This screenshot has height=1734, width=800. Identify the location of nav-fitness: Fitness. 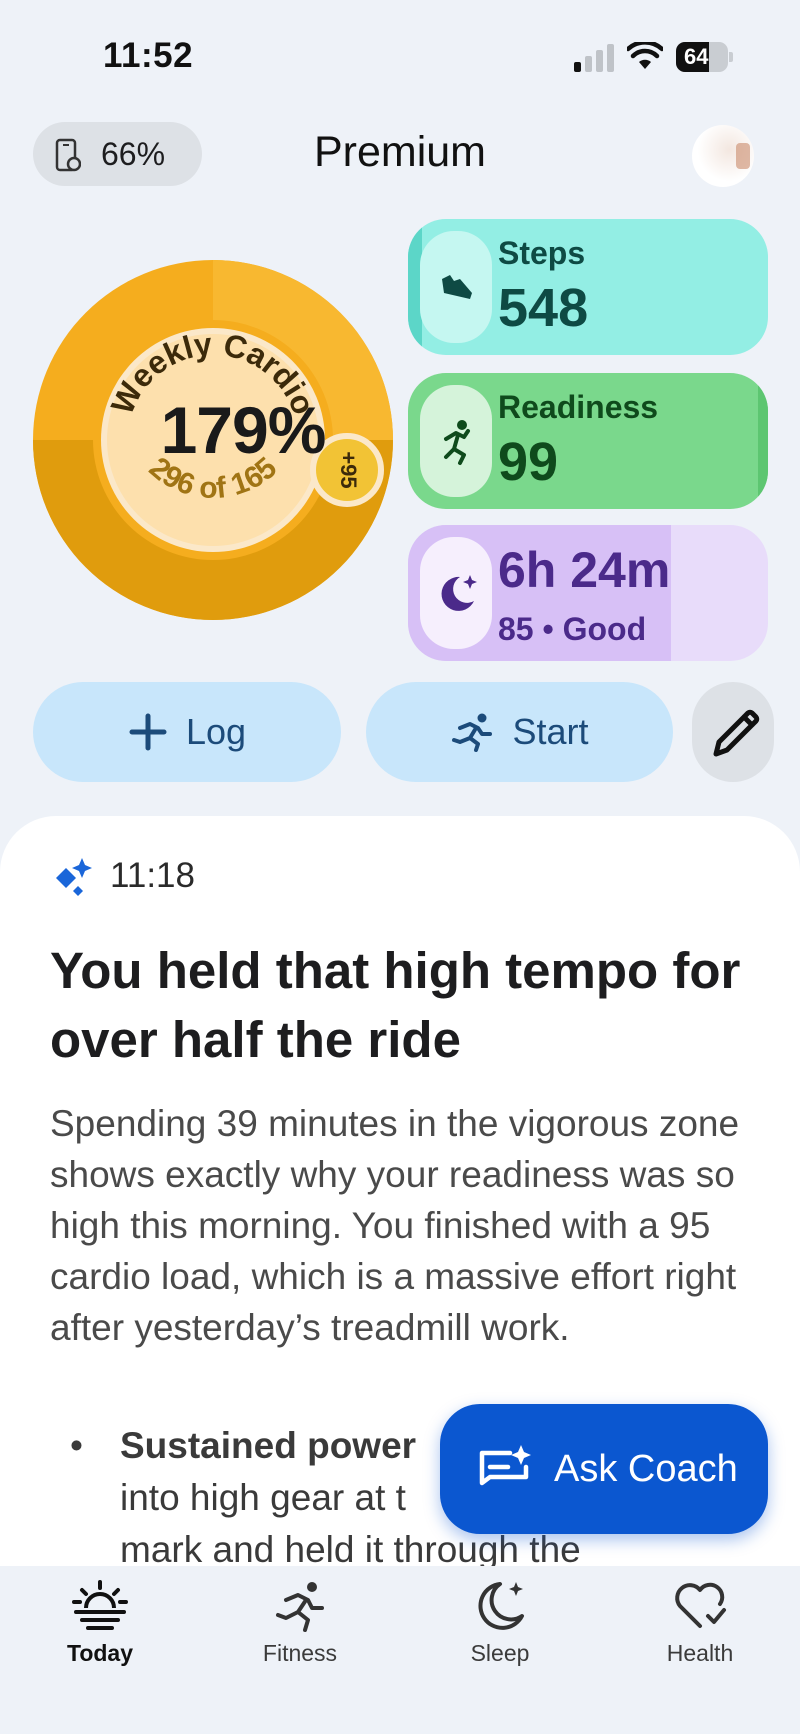
(300, 1622).